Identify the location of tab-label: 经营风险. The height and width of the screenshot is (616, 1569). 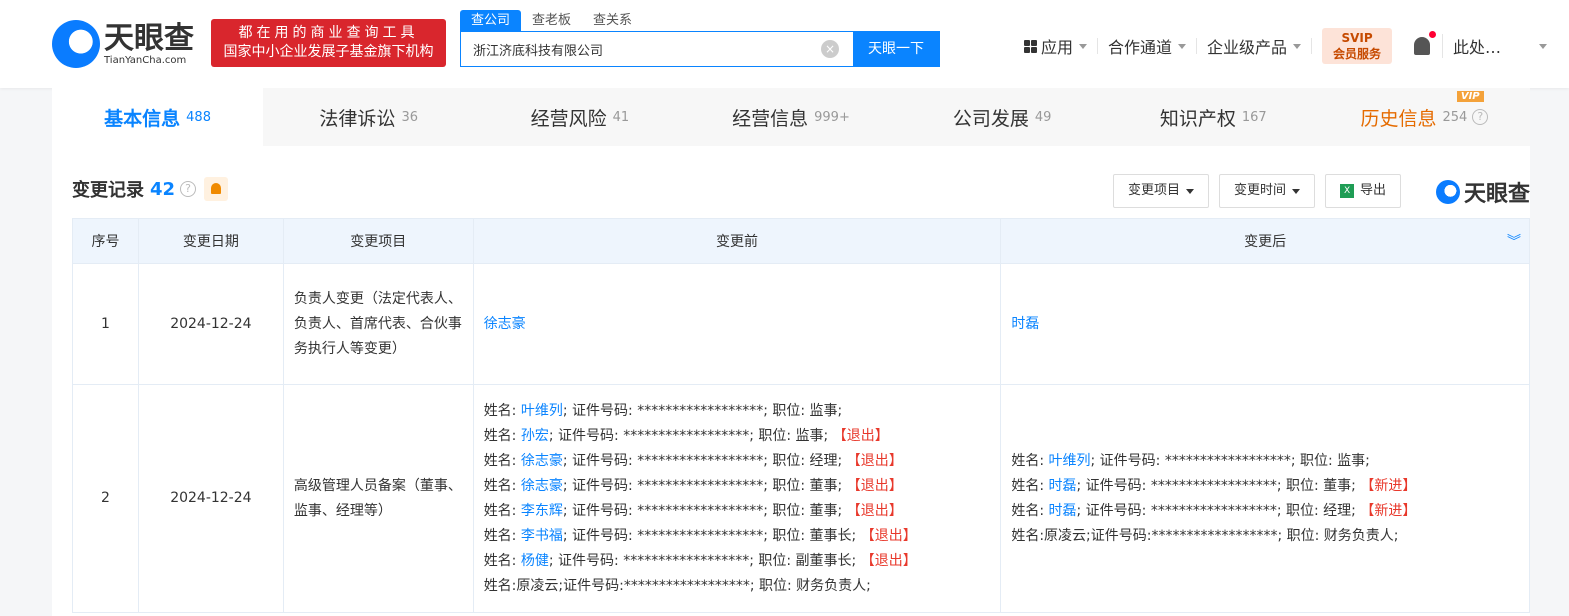
(568, 118).